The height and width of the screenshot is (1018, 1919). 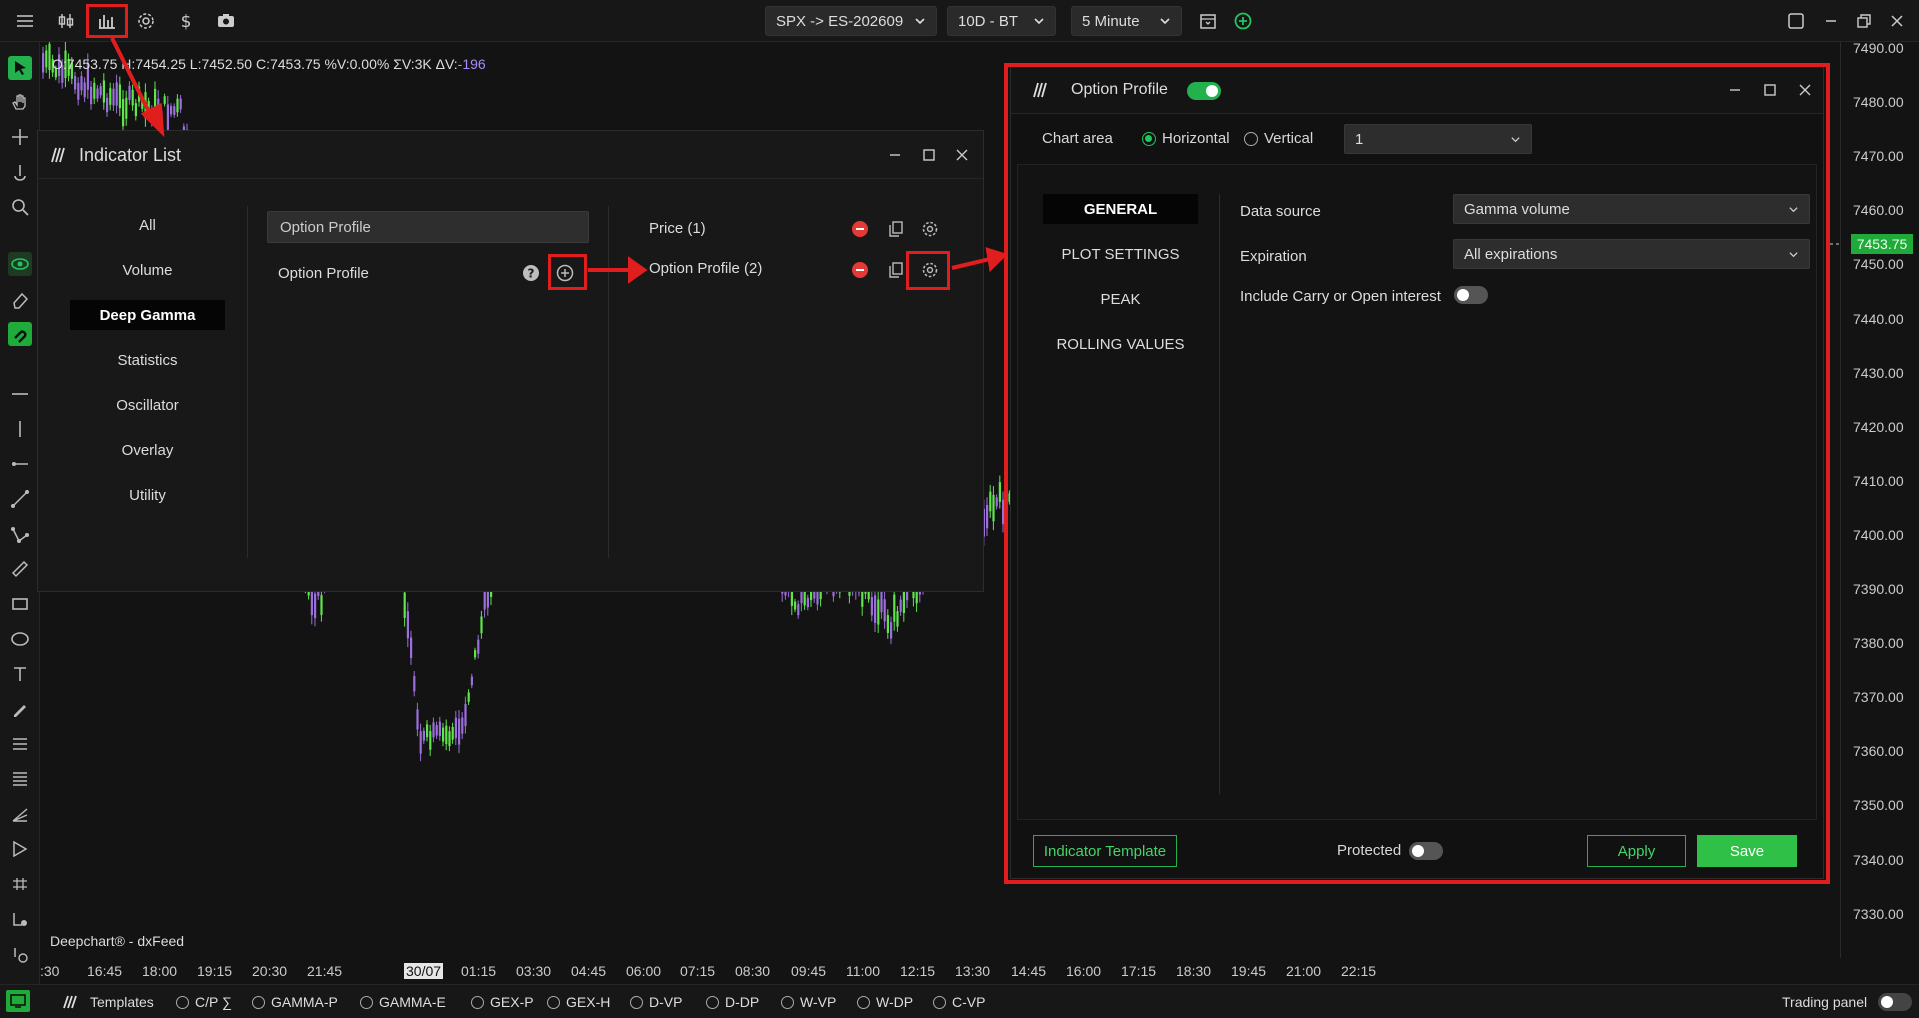 What do you see at coordinates (1120, 209) in the screenshot?
I see `settings-tab-1: GENERAL` at bounding box center [1120, 209].